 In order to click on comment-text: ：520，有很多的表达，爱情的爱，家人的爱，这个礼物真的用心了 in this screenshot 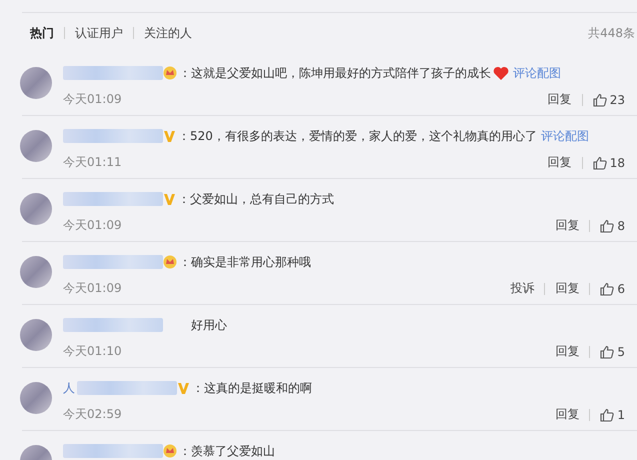, I will do `click(357, 136)`.